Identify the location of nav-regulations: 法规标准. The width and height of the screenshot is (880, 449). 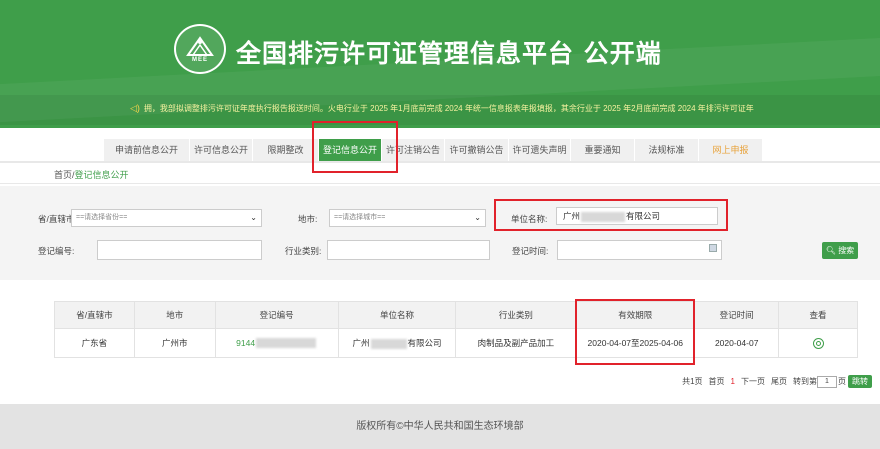
(667, 150).